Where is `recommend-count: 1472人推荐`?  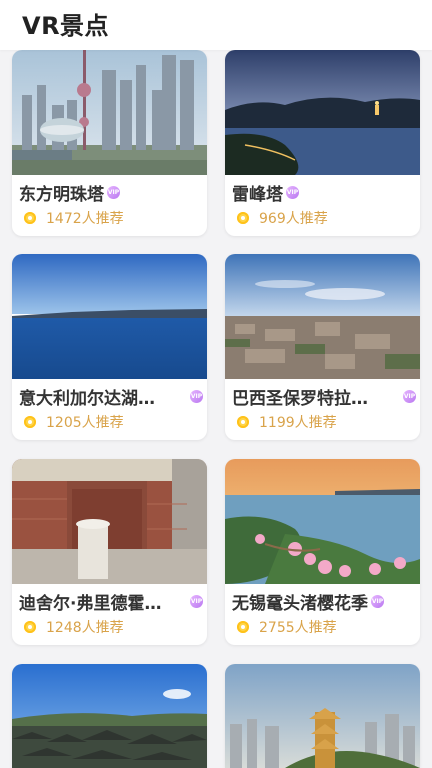 recommend-count: 1472人推荐 is located at coordinates (85, 219).